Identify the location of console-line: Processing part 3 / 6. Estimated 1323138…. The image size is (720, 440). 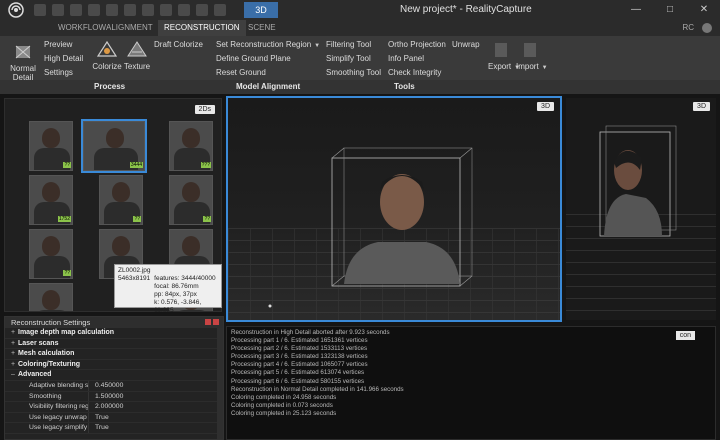
(299, 357).